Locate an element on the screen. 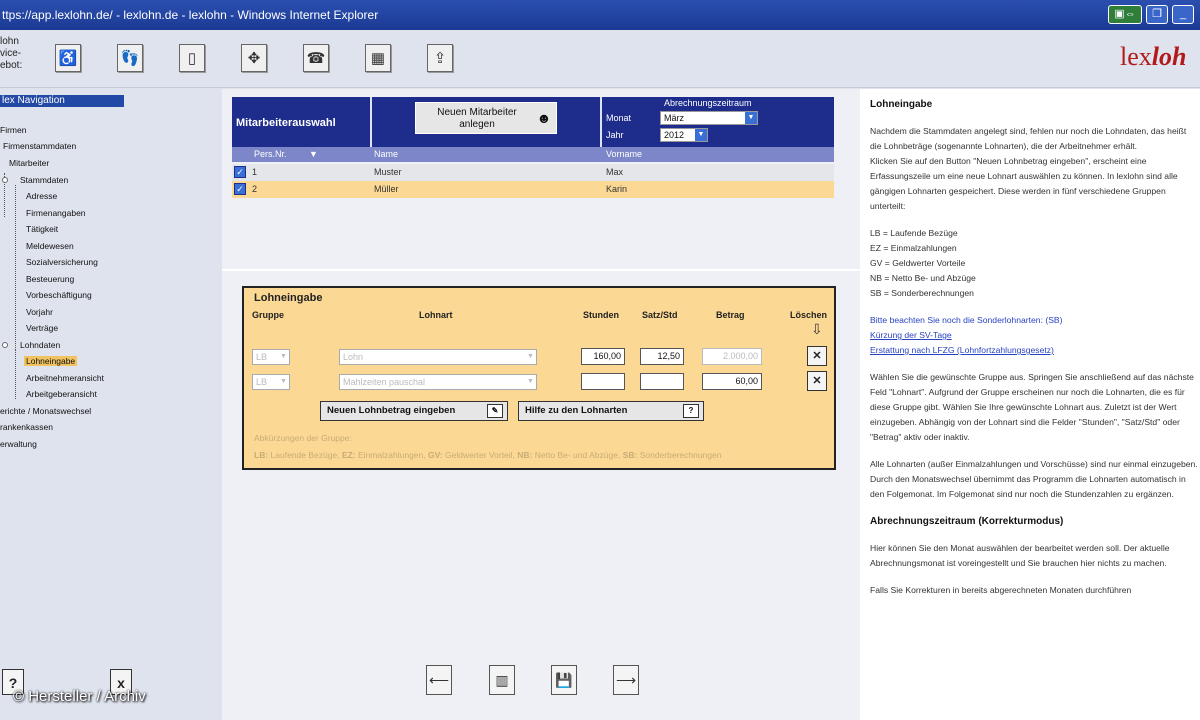 This screenshot has width=1200, height=720. wage-type-select: Mahlzeiten pauschal ▼ is located at coordinates (438, 382).